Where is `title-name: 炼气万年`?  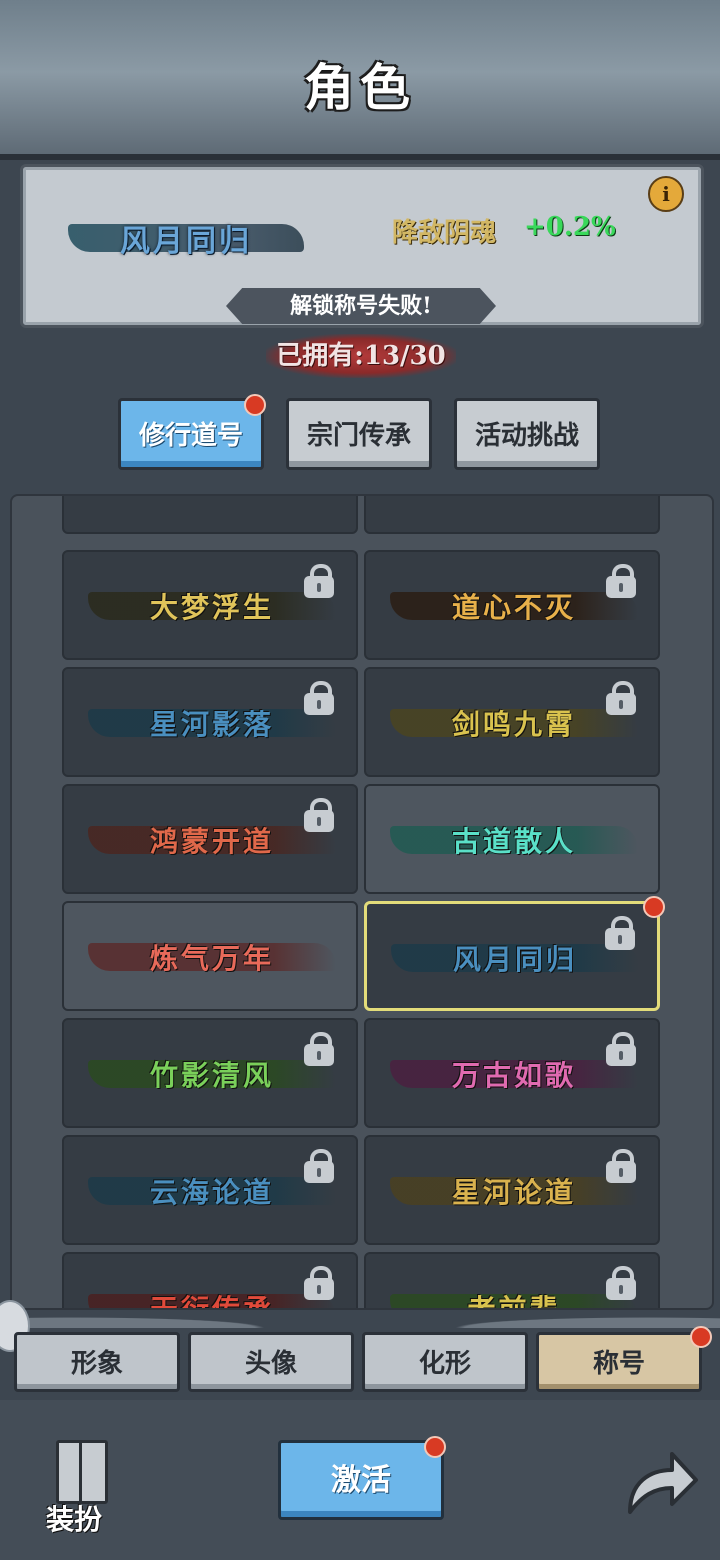 title-name: 炼气万年 is located at coordinates (211, 958).